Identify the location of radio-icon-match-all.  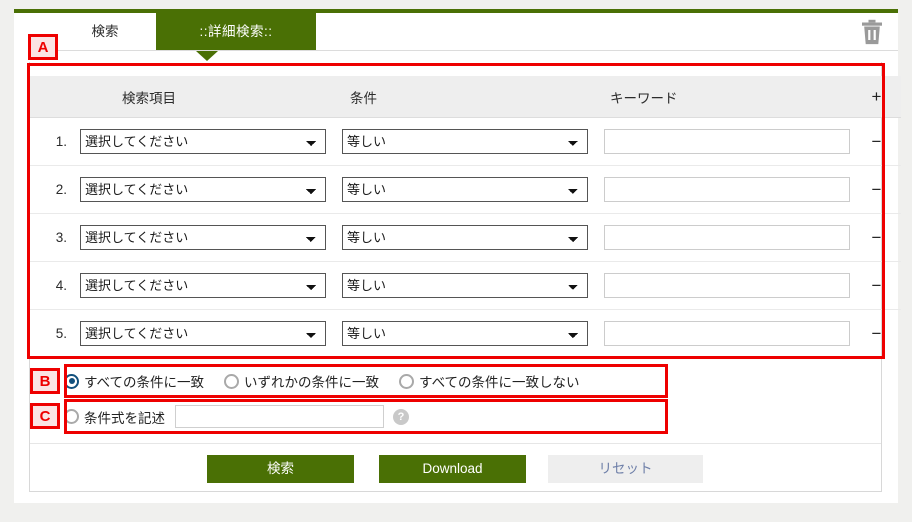
(71, 381).